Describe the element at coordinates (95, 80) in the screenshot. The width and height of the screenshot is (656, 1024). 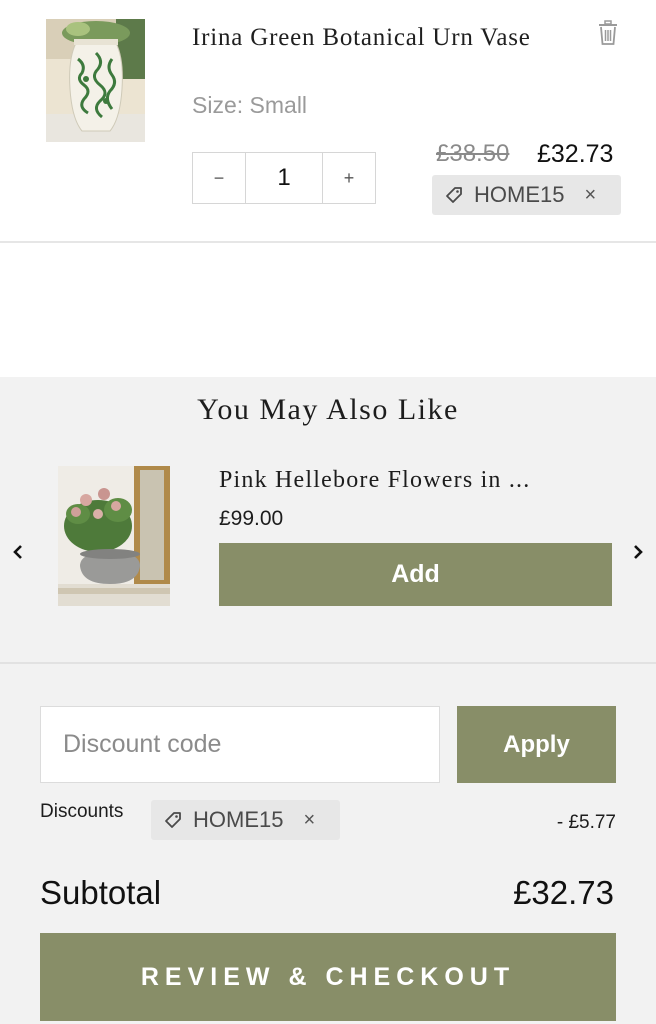
I see `product-thumbnail` at that location.